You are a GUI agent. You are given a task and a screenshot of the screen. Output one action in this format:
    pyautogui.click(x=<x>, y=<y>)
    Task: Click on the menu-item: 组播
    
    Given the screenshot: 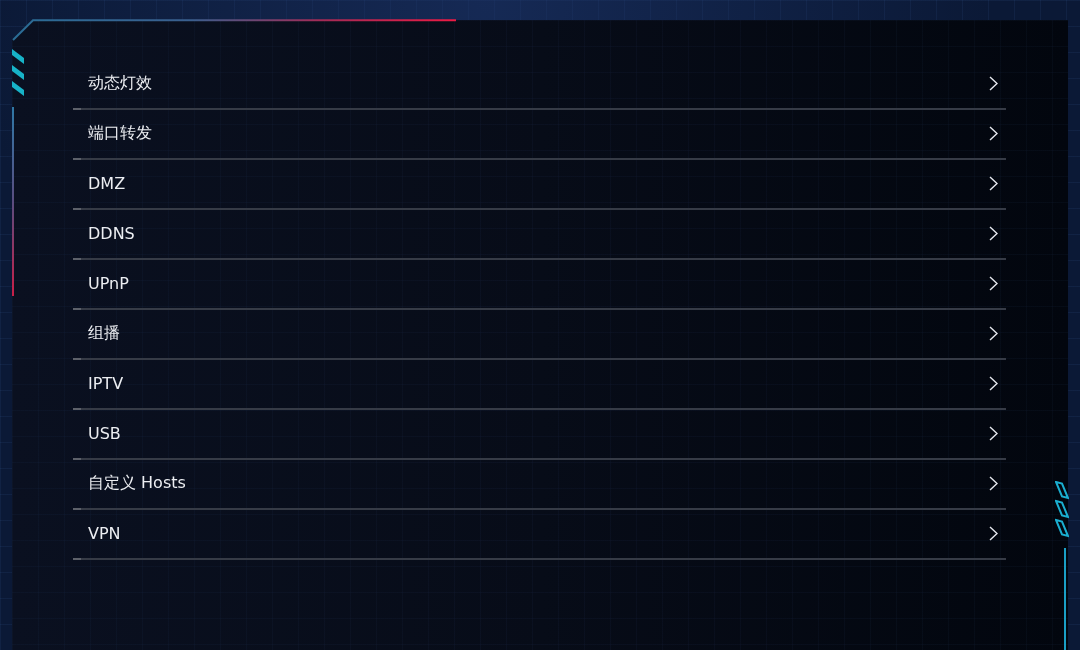 What is the action you would take?
    pyautogui.click(x=539, y=335)
    